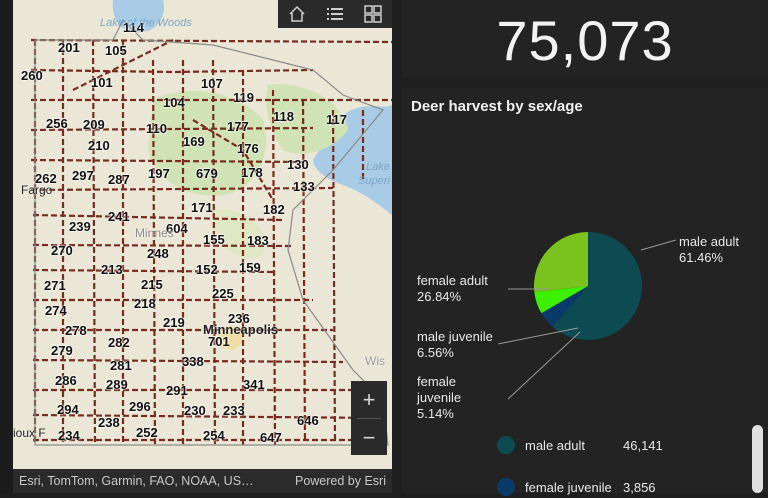 This screenshot has width=768, height=498. What do you see at coordinates (207, 269) in the screenshot?
I see `unit-label-152: 152` at bounding box center [207, 269].